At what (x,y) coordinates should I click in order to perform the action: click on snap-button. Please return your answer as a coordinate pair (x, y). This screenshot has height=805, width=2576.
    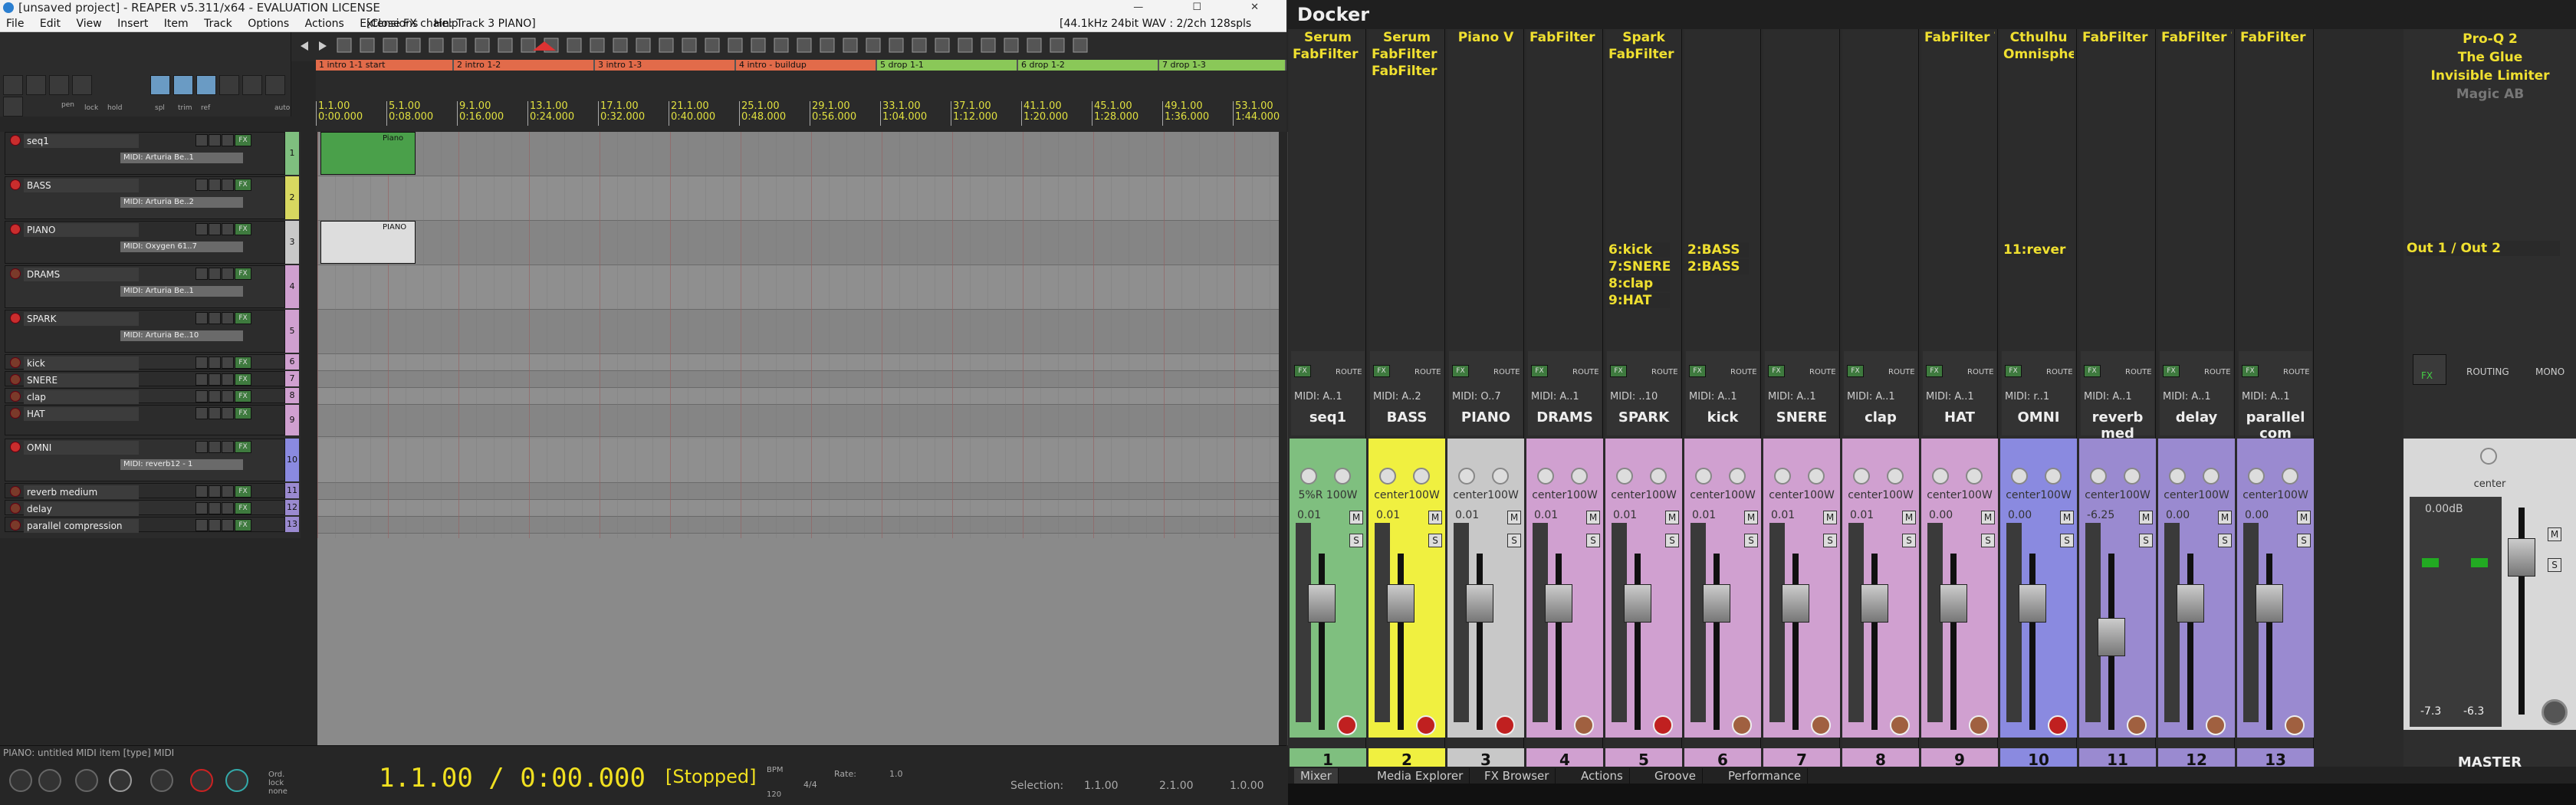
    Looking at the image, I should click on (82, 85).